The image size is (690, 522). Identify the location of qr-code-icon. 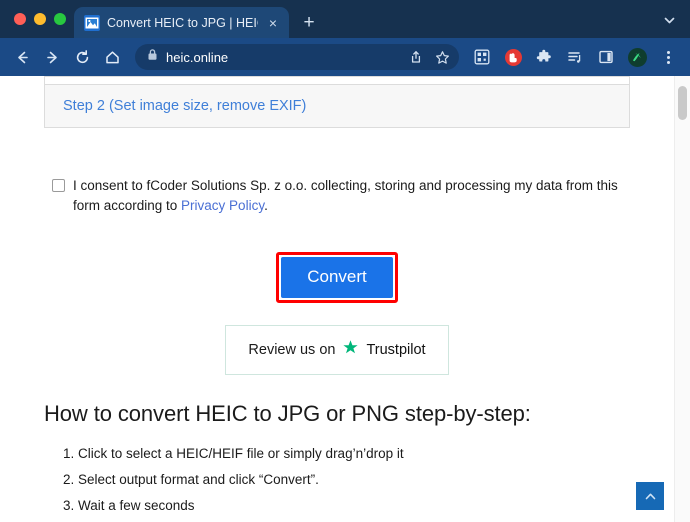
(482, 57).